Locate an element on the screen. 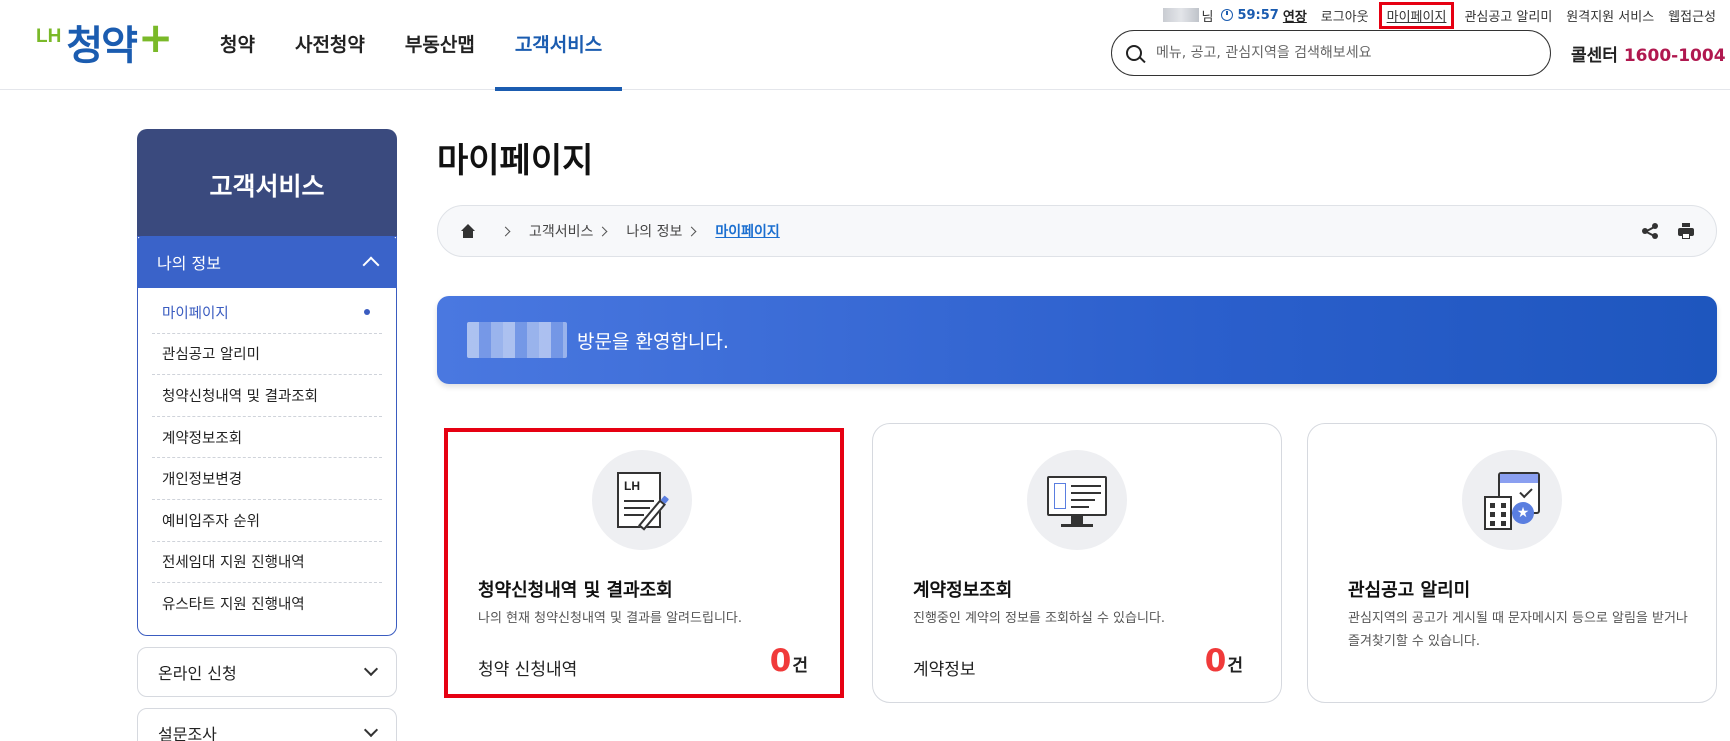 The width and height of the screenshot is (1730, 741). card-footer-label: 계약정보 is located at coordinates (944, 670).